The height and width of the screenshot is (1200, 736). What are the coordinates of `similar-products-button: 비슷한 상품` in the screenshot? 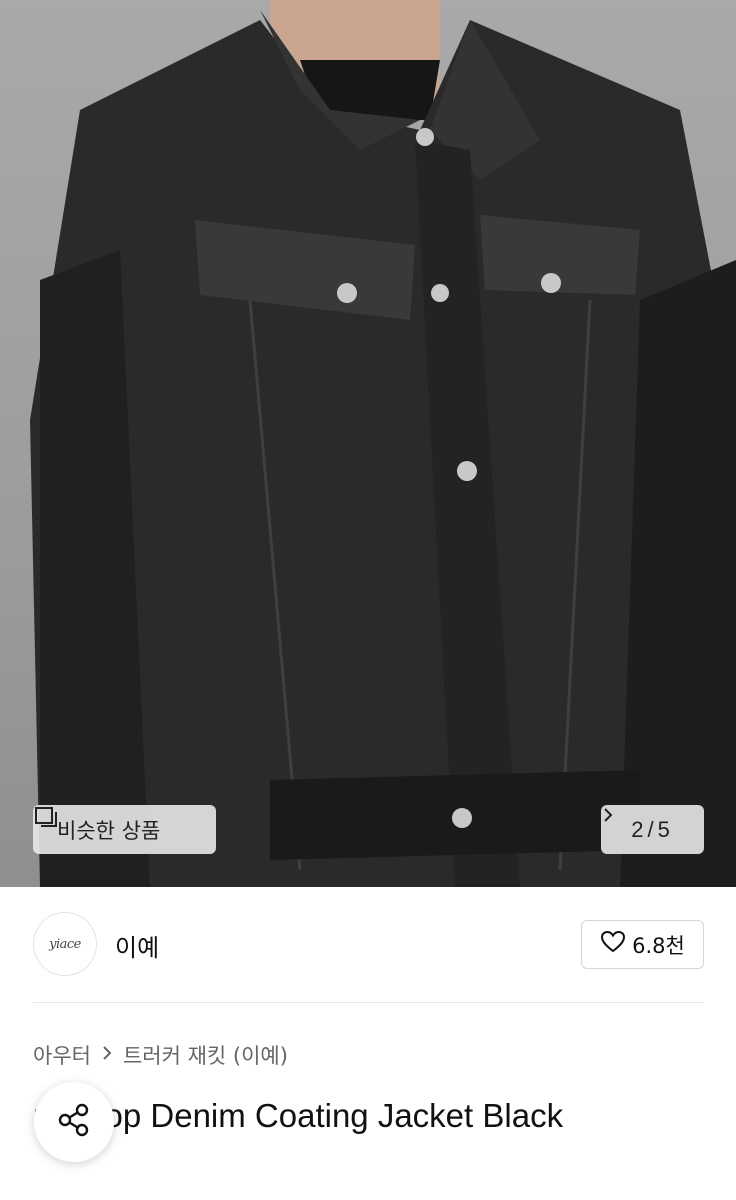 It's located at (124, 829).